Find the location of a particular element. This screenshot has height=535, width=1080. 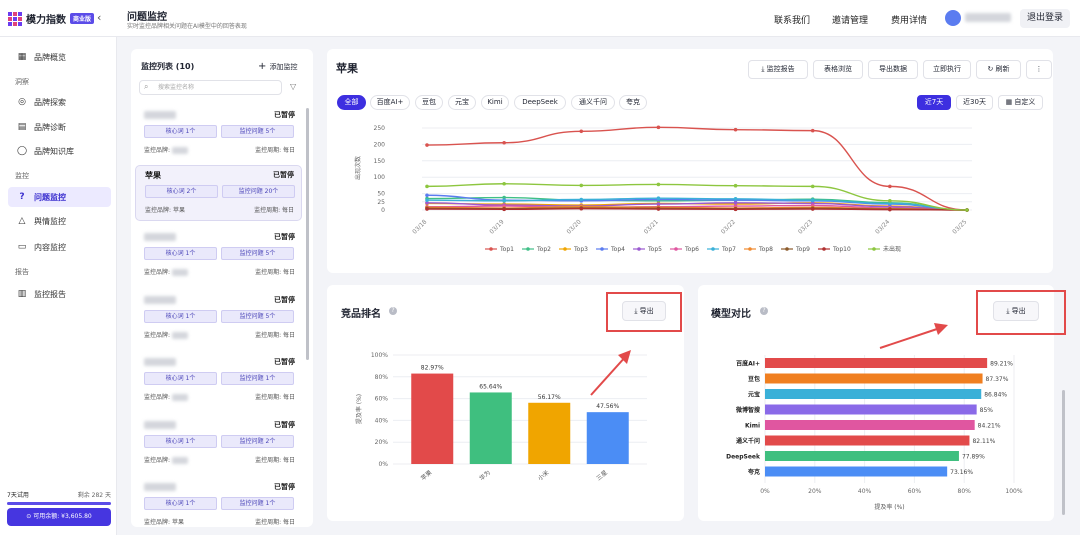

monitor-search-input: 搜索监控名称 is located at coordinates (210, 87).